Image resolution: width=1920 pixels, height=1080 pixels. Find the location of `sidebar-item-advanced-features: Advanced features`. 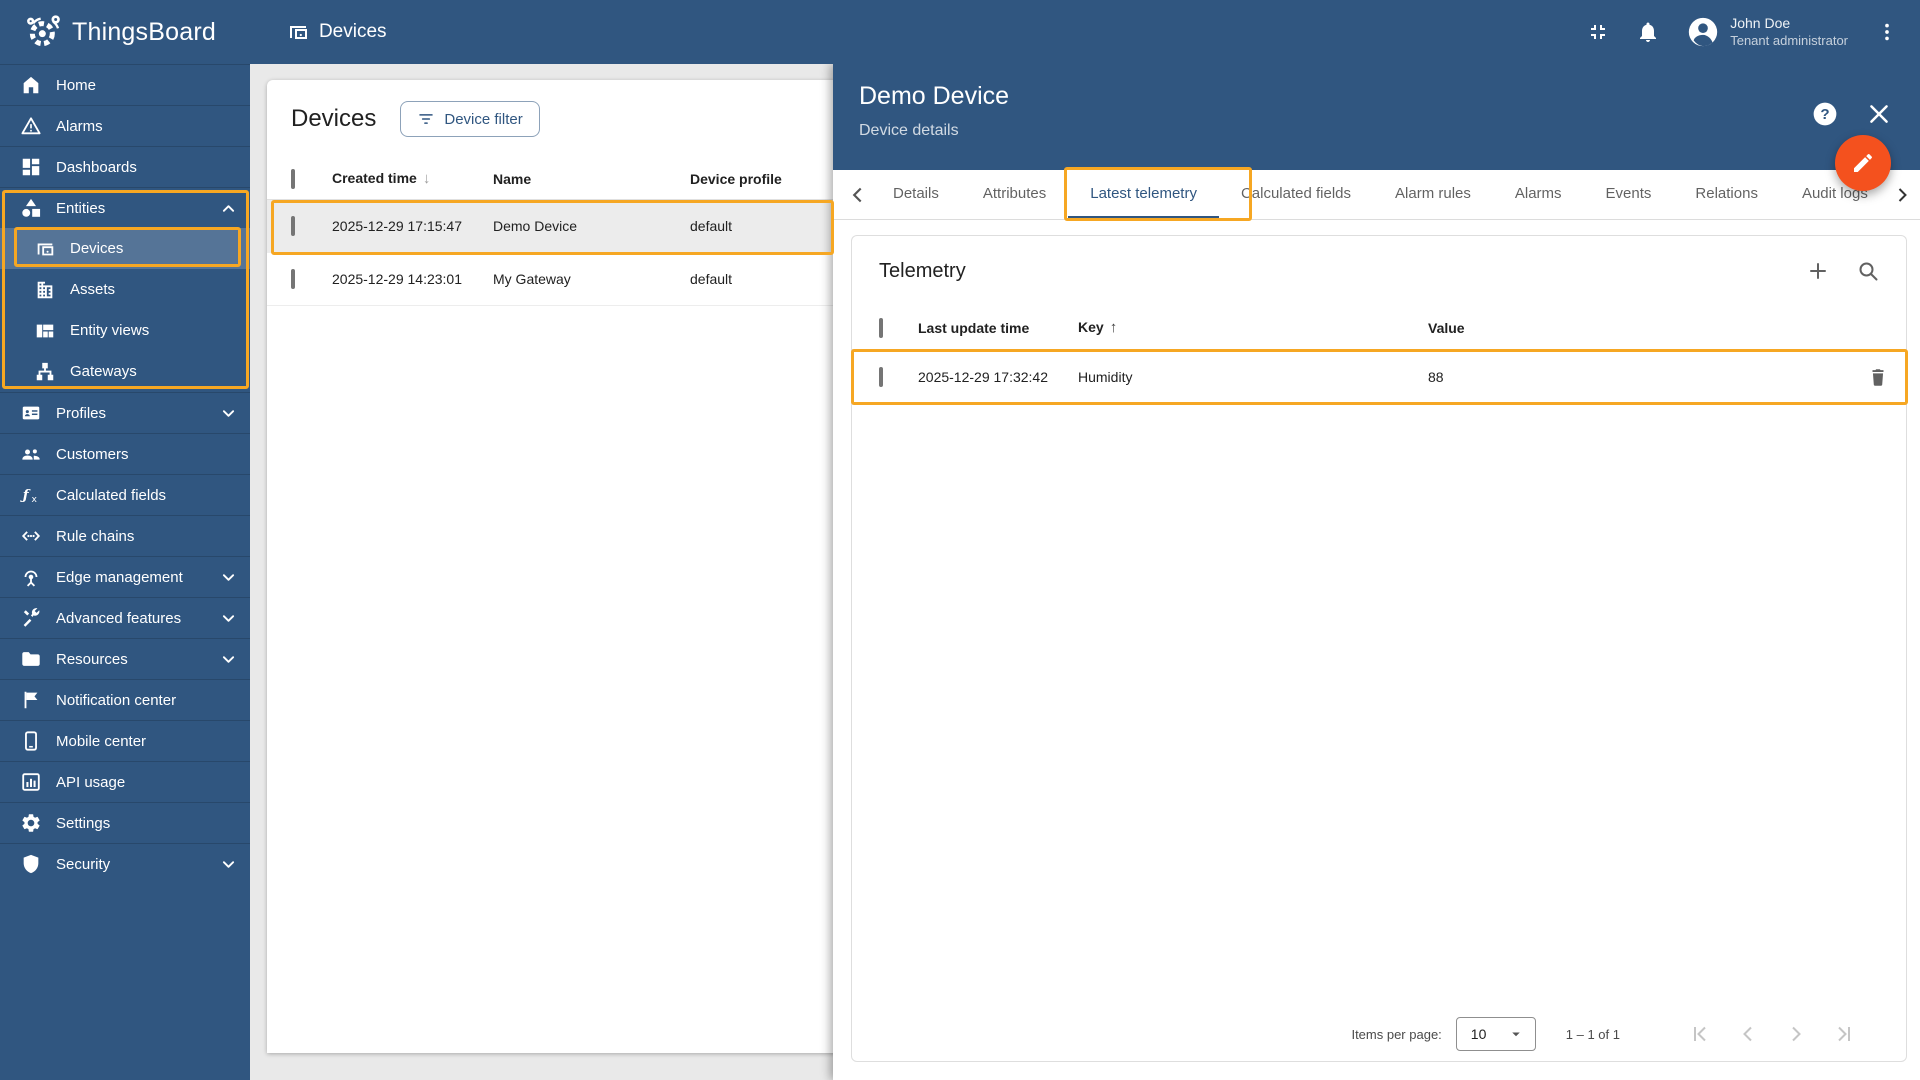

sidebar-item-advanced-features: Advanced features is located at coordinates (125, 617).